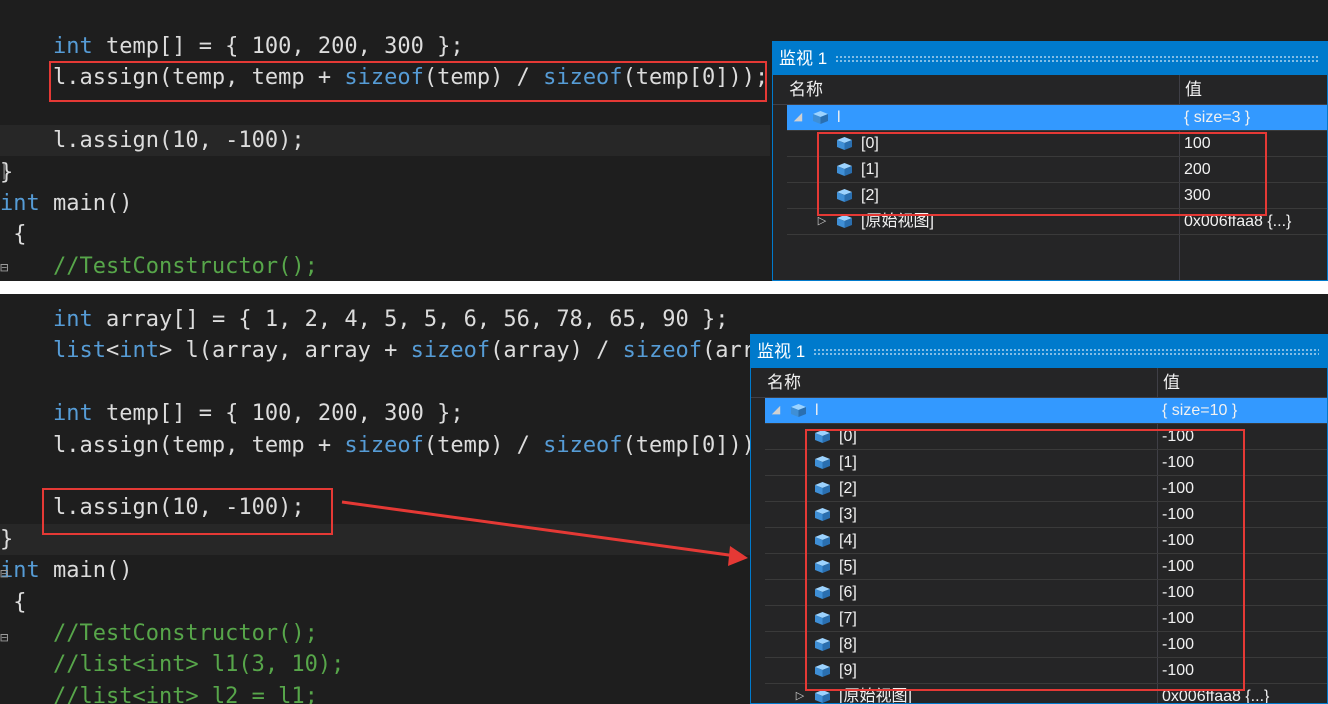 Image resolution: width=1328 pixels, height=704 pixels. Describe the element at coordinates (1057, 196) in the screenshot. I see `watch-row: [2] 300` at that location.